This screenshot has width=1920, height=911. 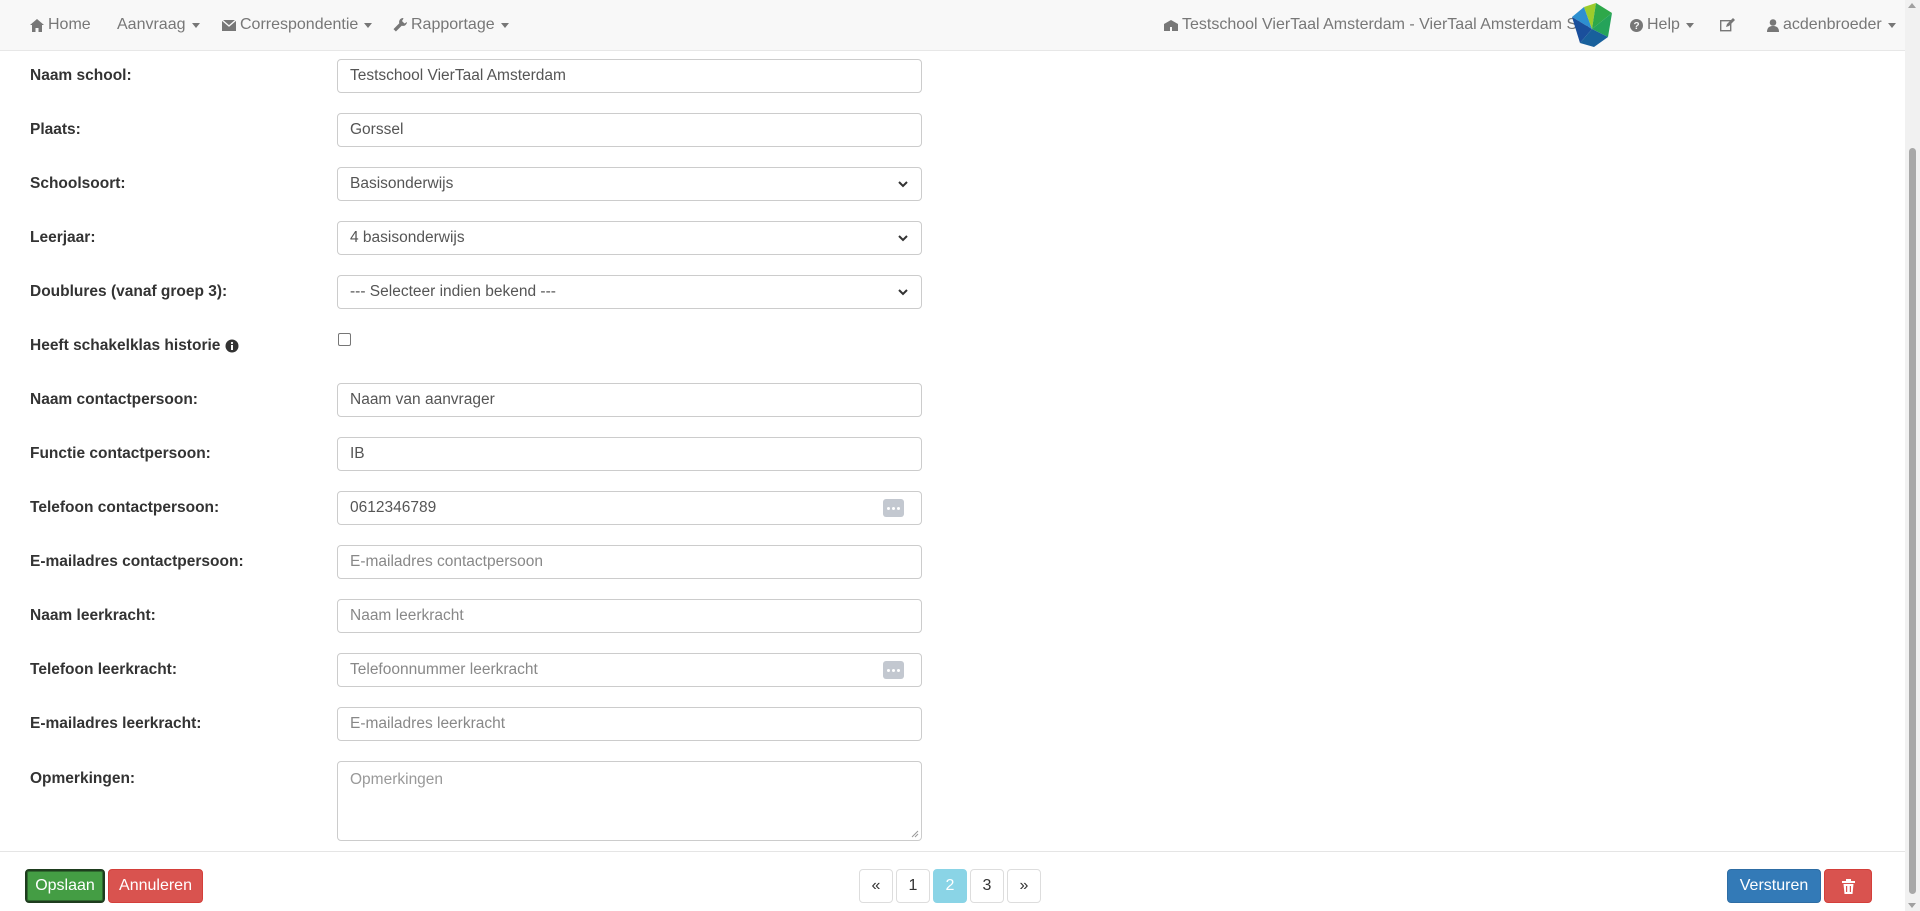 I want to click on nav-home: Home, so click(x=60, y=25).